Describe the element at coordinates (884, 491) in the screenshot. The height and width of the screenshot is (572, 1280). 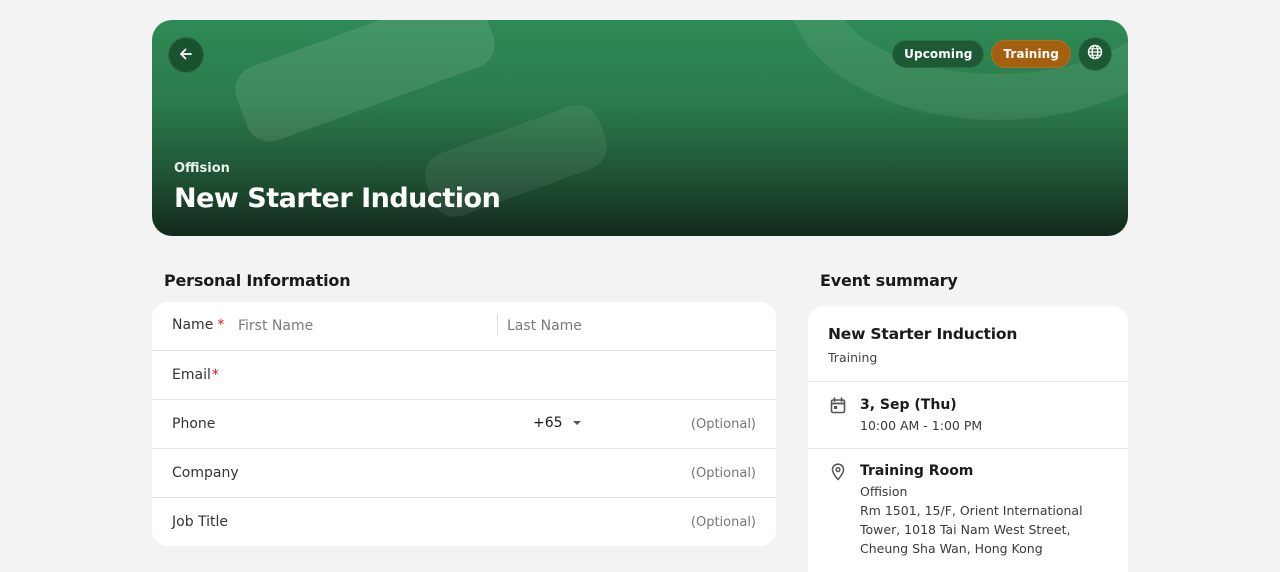
I see `venue-organizer: Offision` at that location.